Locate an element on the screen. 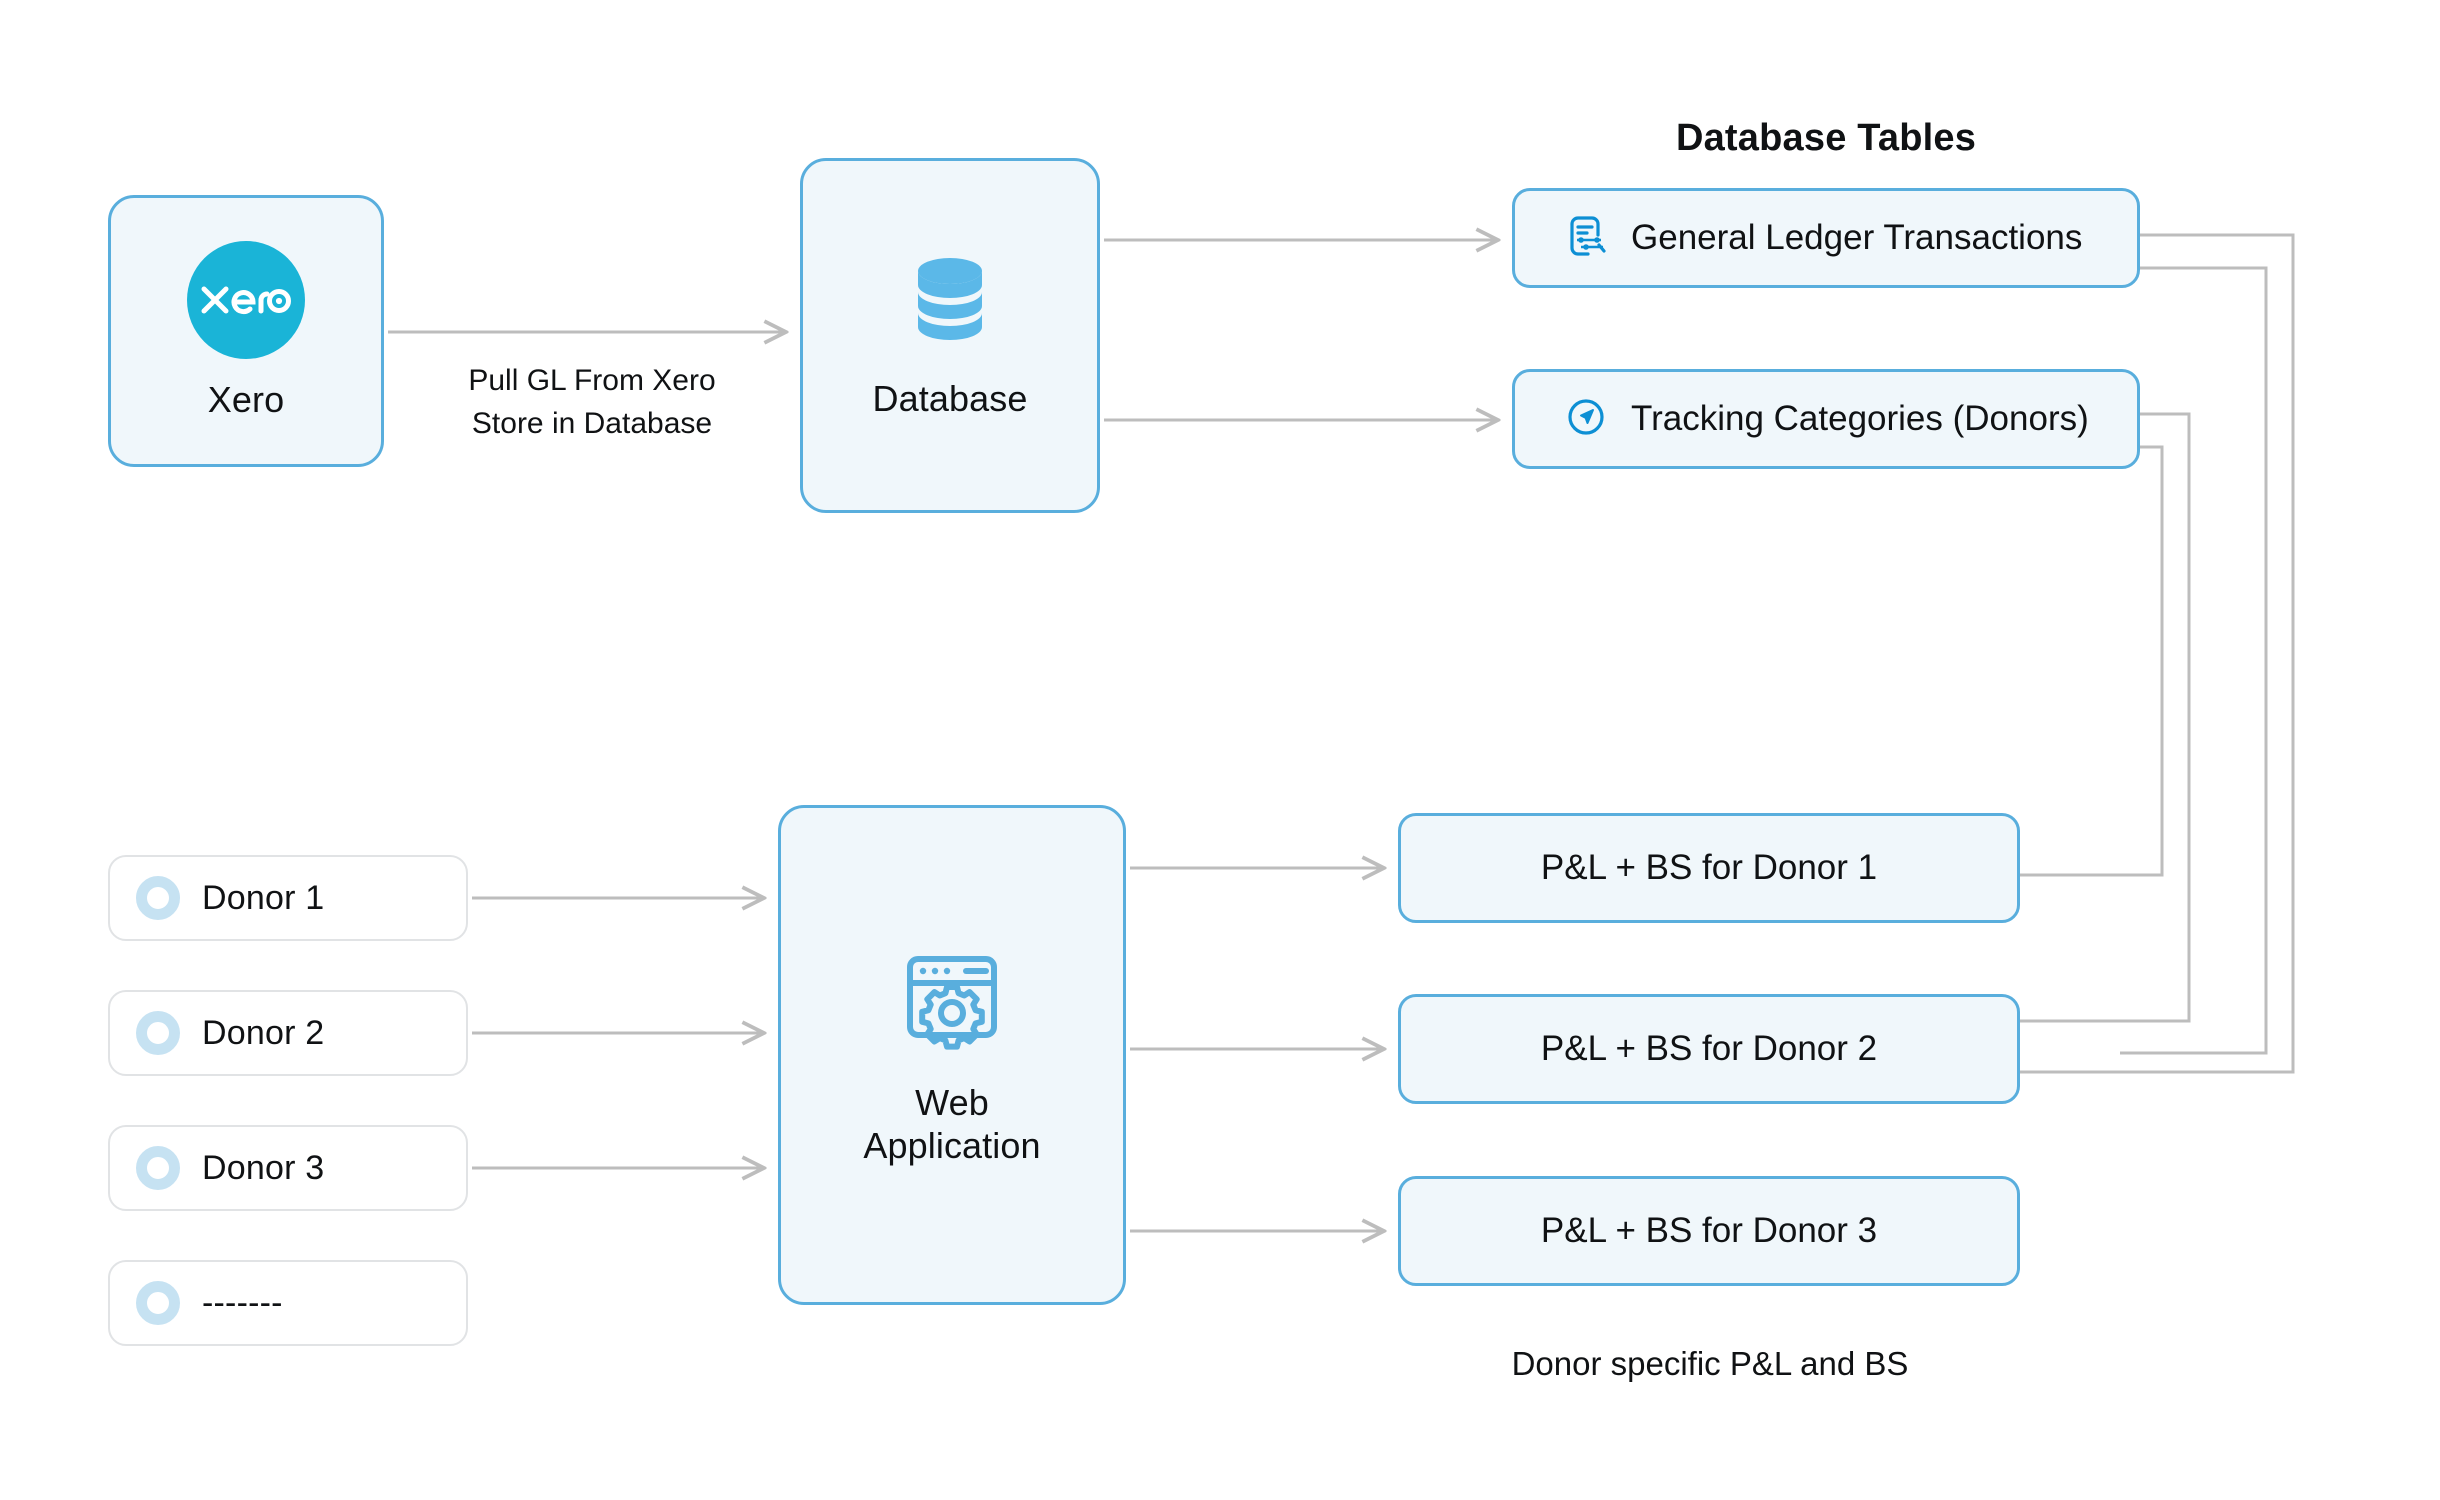 This screenshot has width=2440, height=1500. edge-label-pull-gl-line2: Store in Database is located at coordinates (592, 423).